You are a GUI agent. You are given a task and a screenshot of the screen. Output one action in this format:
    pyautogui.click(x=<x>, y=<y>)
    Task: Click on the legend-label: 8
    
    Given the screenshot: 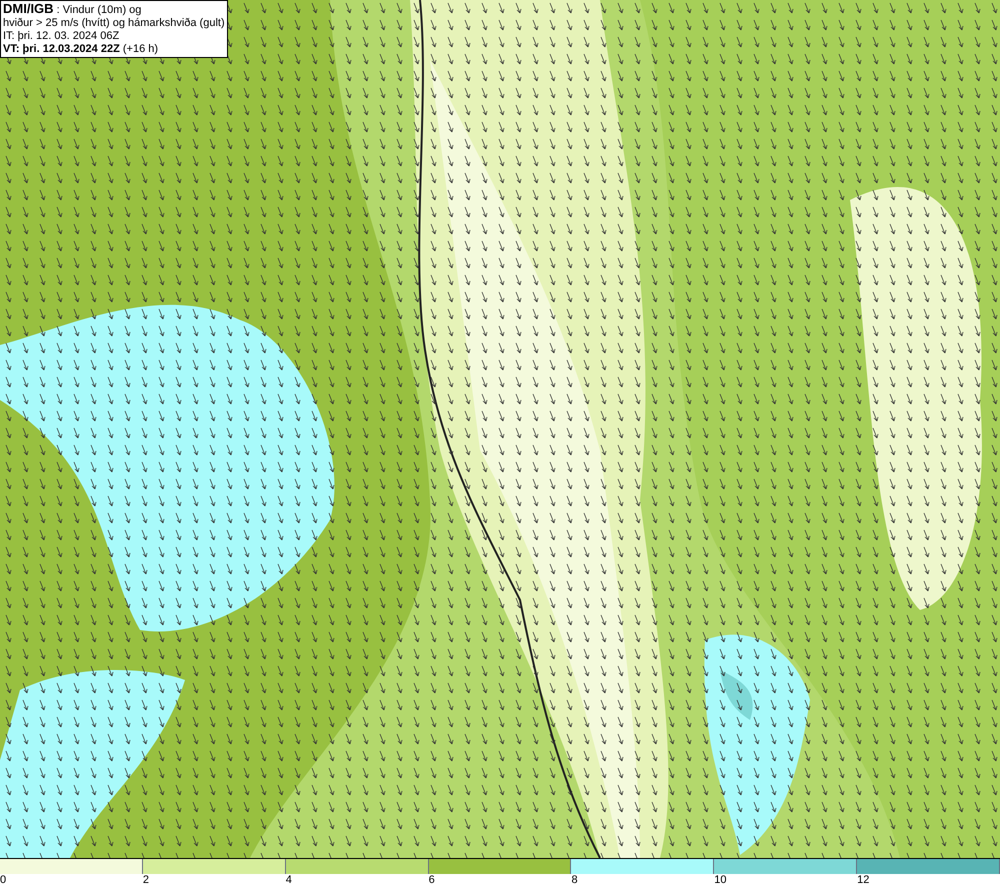 What is the action you would take?
    pyautogui.click(x=574, y=880)
    